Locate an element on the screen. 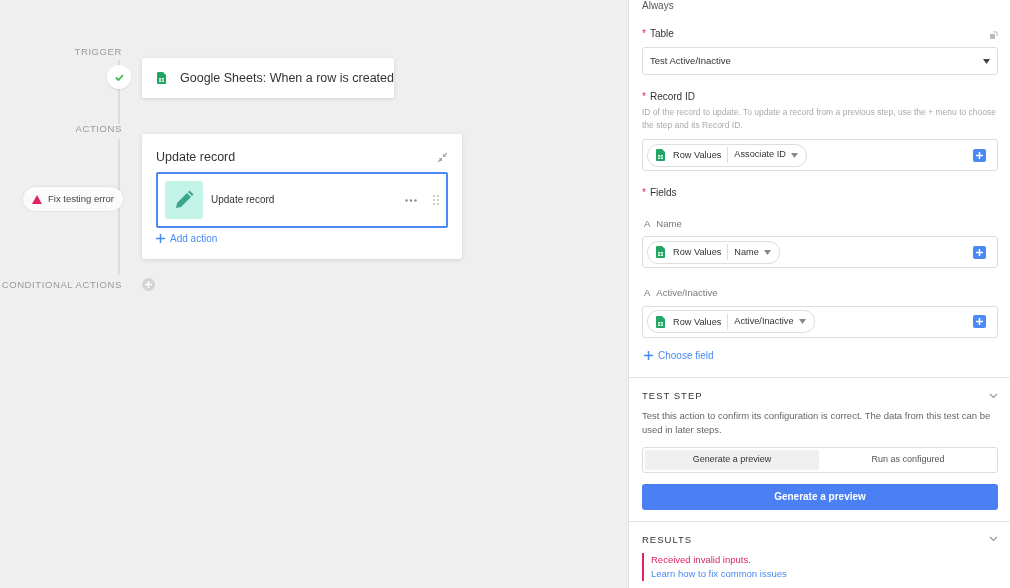 This screenshot has height=588, width=1010. input-field: Row Values Associate ID is located at coordinates (820, 155).